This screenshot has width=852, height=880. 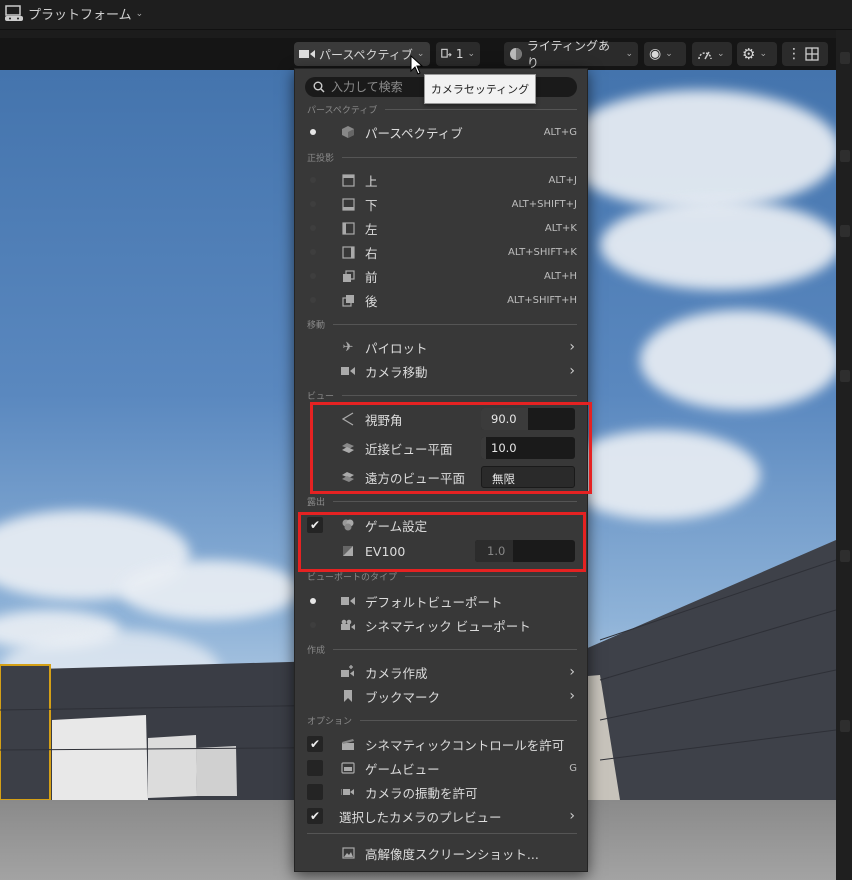 What do you see at coordinates (451, 448) in the screenshot?
I see `highlight-box-view` at bounding box center [451, 448].